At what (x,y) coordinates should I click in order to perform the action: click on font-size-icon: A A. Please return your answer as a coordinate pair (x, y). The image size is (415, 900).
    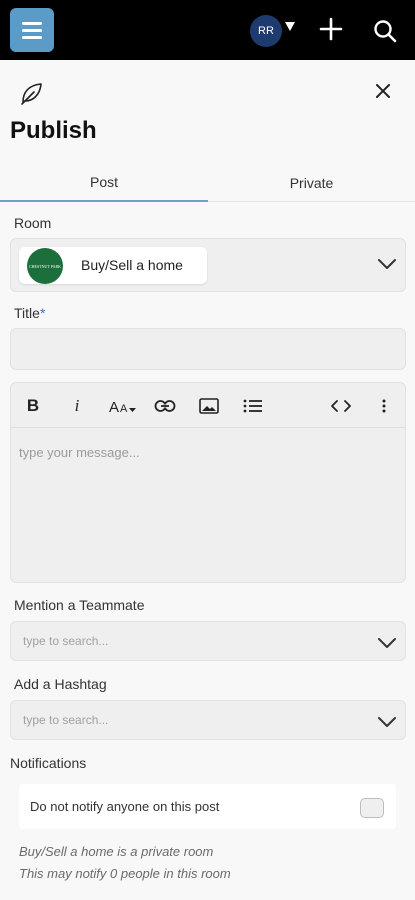
    Looking at the image, I should click on (124, 406).